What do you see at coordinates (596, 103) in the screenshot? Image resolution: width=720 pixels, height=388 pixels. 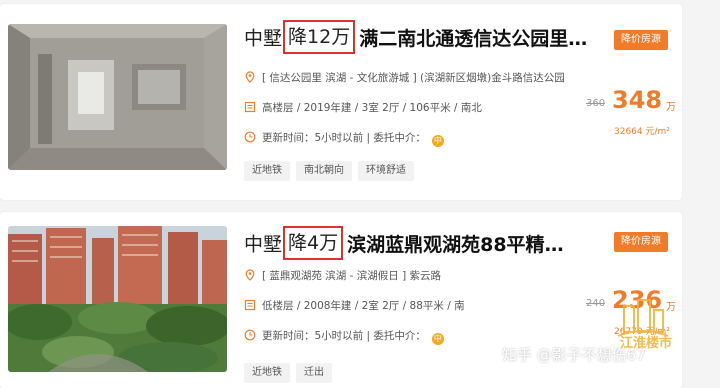 I see `original-price: 360` at bounding box center [596, 103].